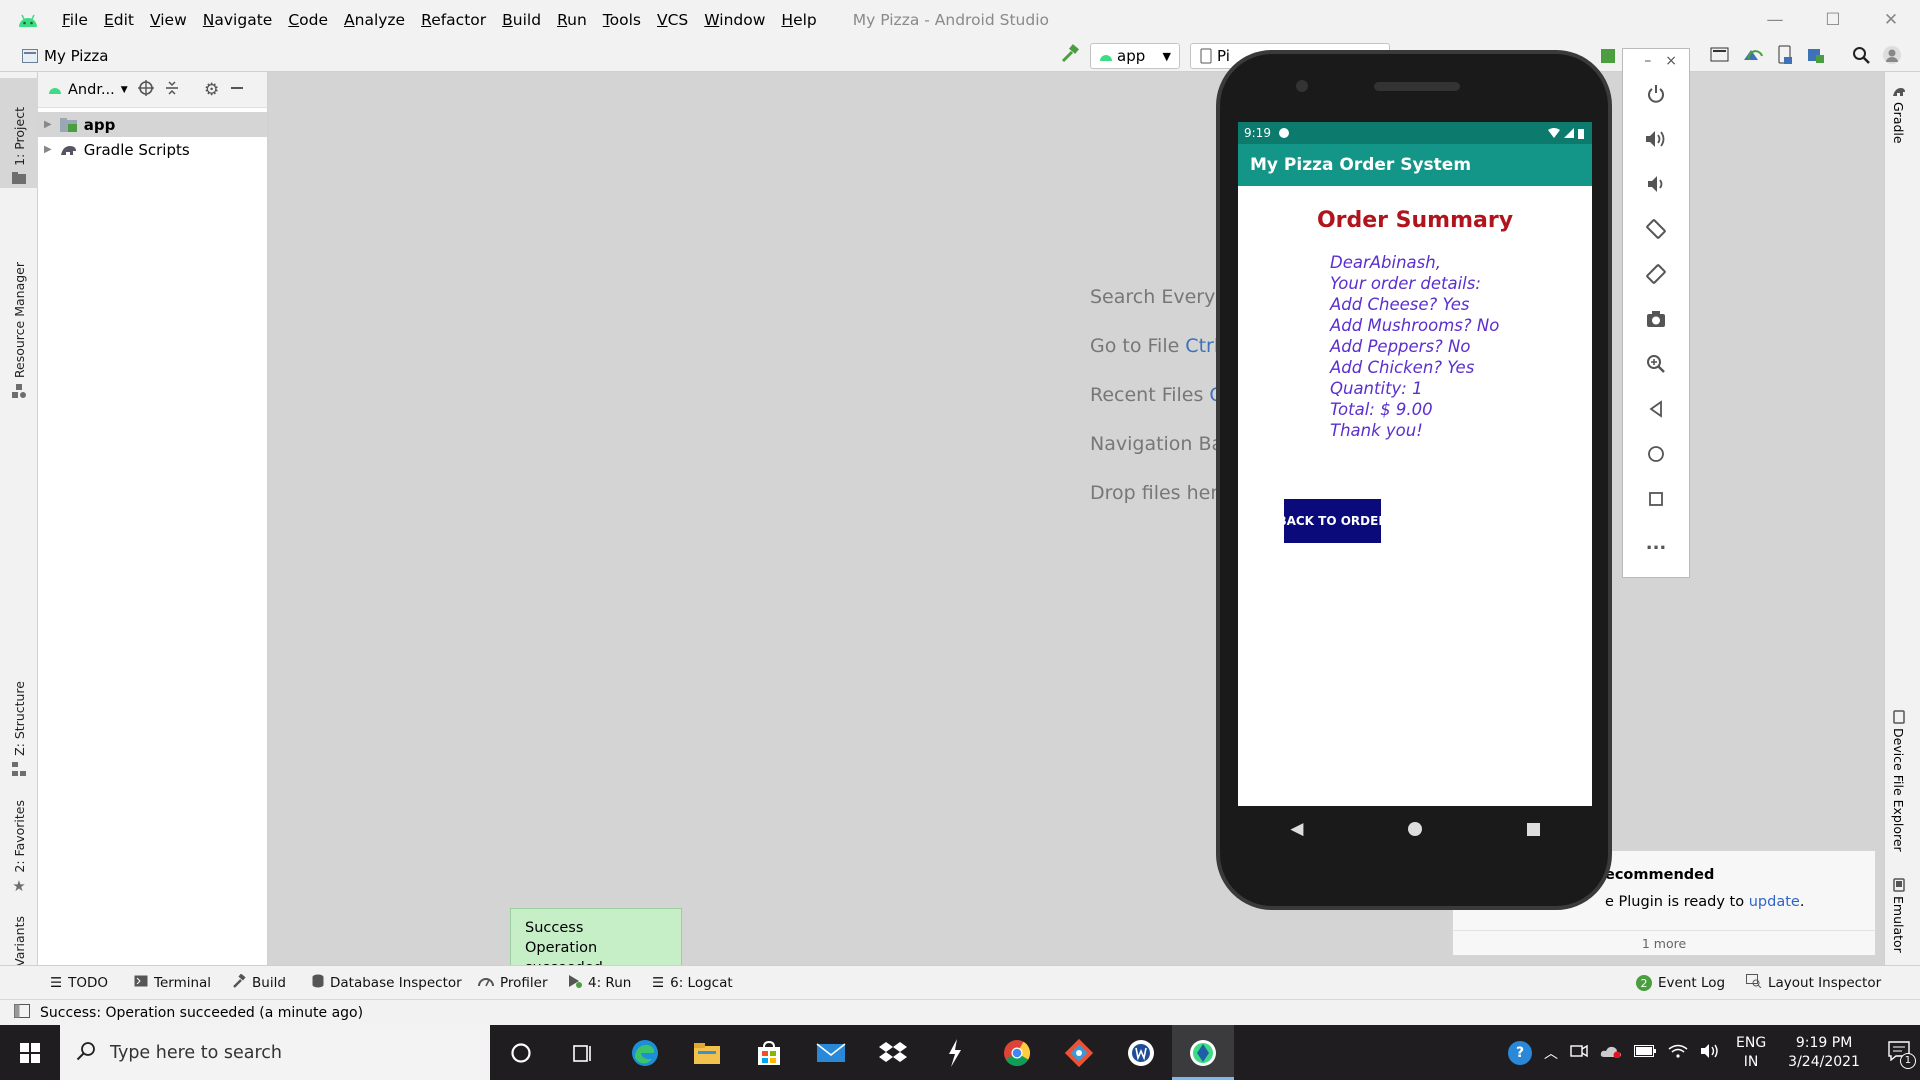 The height and width of the screenshot is (1080, 1920). I want to click on run-config-dropdown: app ▼, so click(1135, 56).